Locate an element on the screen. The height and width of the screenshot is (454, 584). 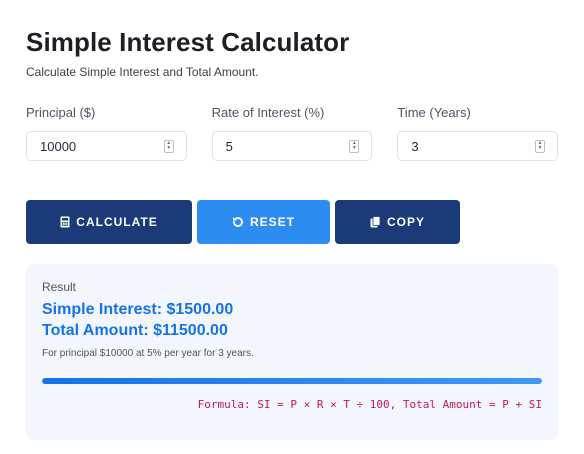
page-title: Simple Interest Calculator is located at coordinates (188, 42).